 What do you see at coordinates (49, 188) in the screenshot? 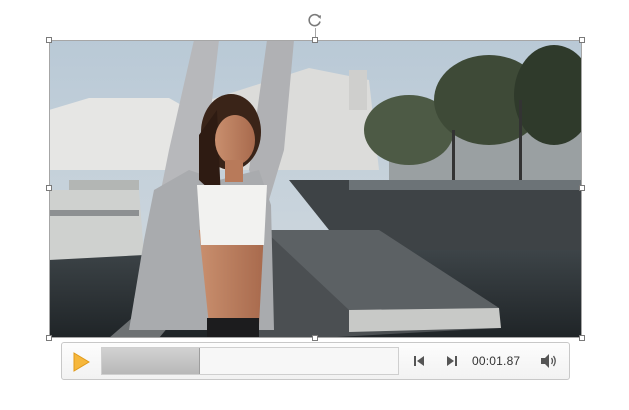
I see `resize-handle-left` at bounding box center [49, 188].